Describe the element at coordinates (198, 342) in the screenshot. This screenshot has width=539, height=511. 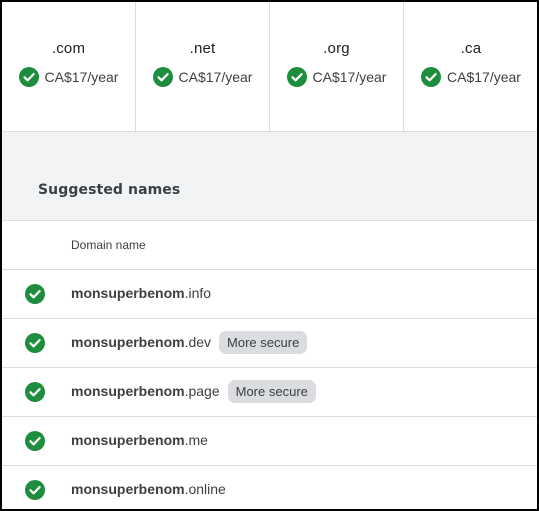
I see `domain-extension: .dev` at that location.